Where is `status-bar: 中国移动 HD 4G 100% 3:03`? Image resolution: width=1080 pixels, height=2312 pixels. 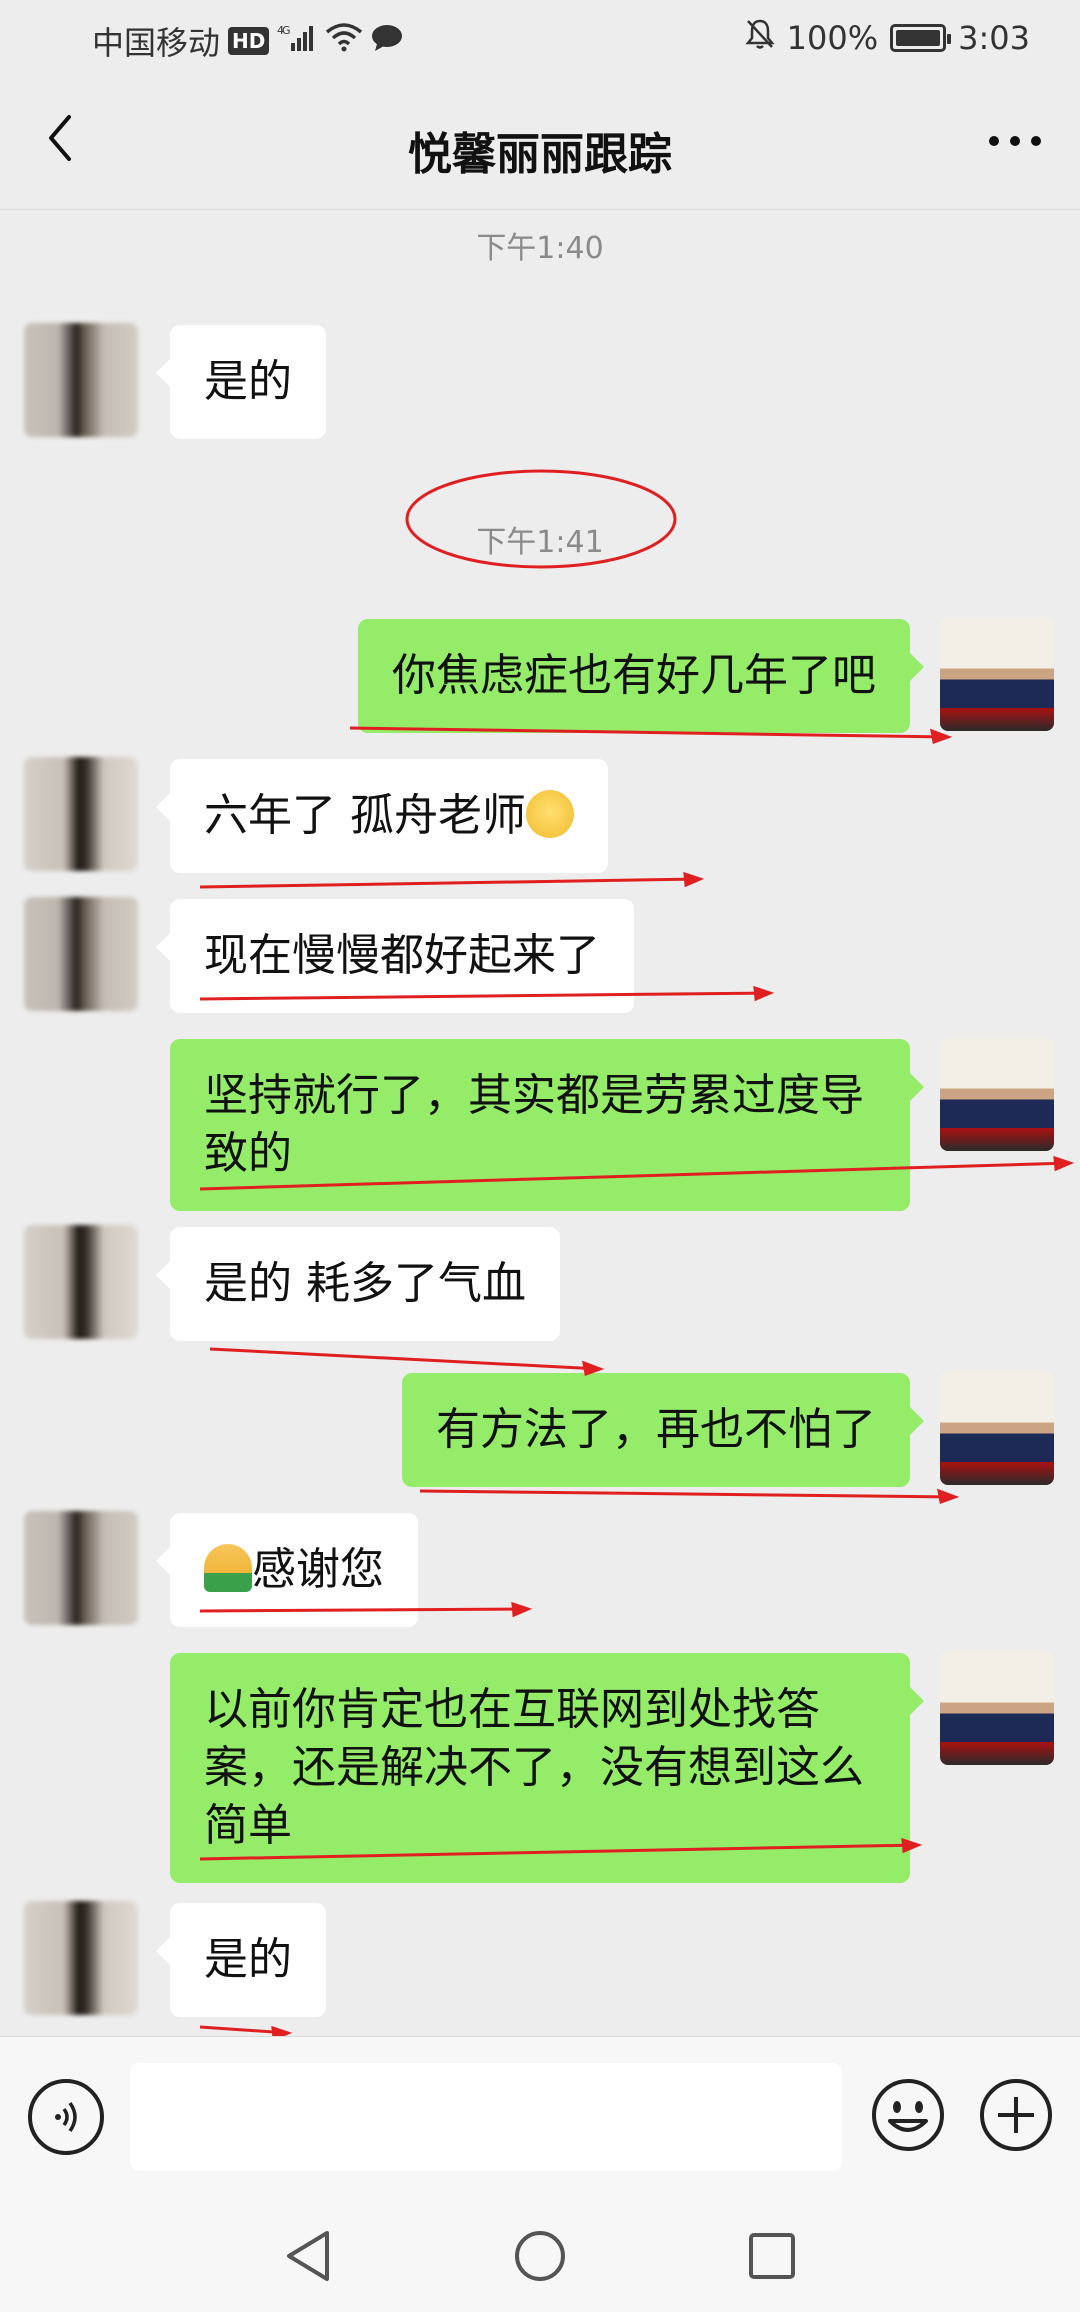 status-bar: 中国移动 HD 4G 100% 3:03 is located at coordinates (540, 40).